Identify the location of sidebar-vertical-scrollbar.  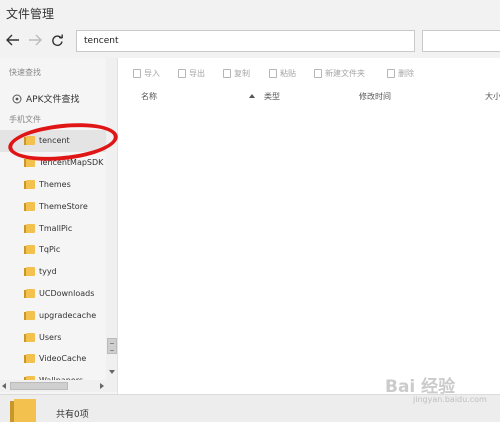
(111, 219).